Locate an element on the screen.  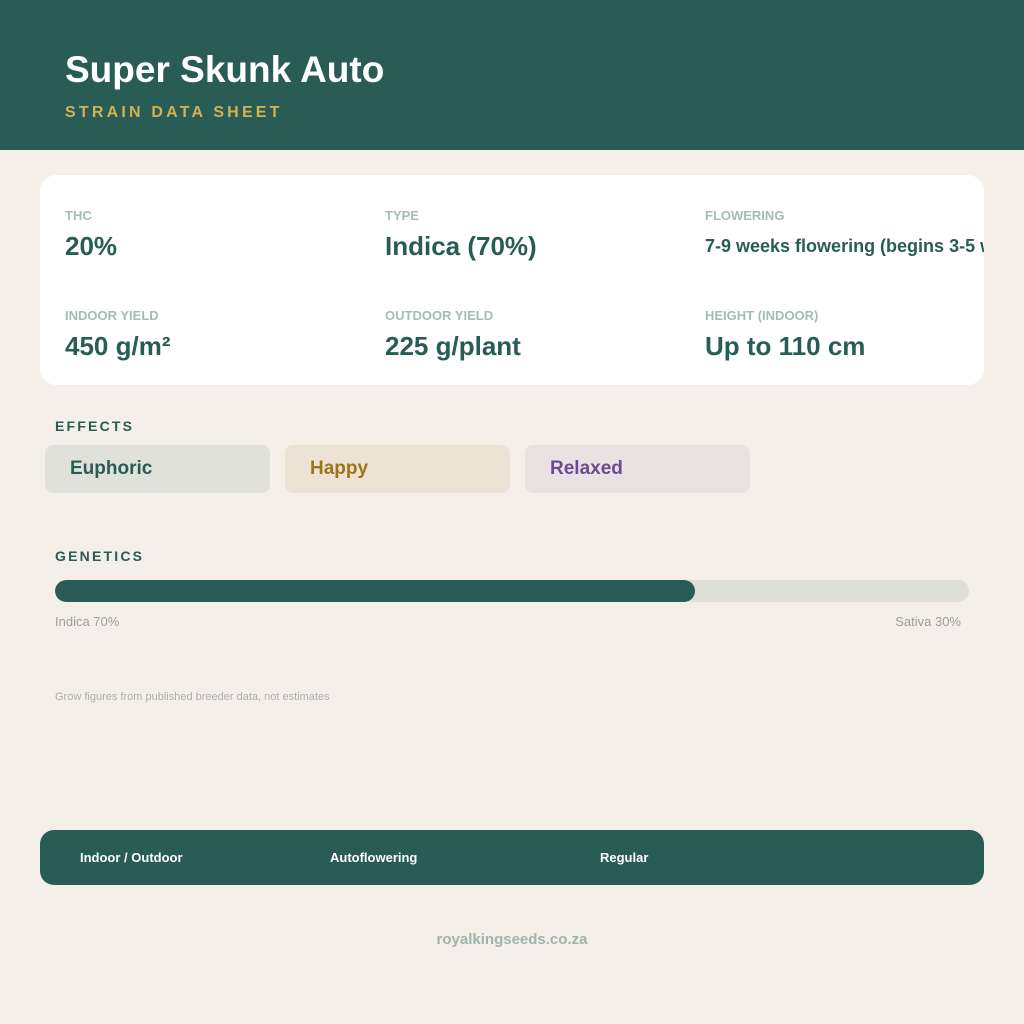
effect-tag-euphoric: Euphoric is located at coordinates (157, 469).